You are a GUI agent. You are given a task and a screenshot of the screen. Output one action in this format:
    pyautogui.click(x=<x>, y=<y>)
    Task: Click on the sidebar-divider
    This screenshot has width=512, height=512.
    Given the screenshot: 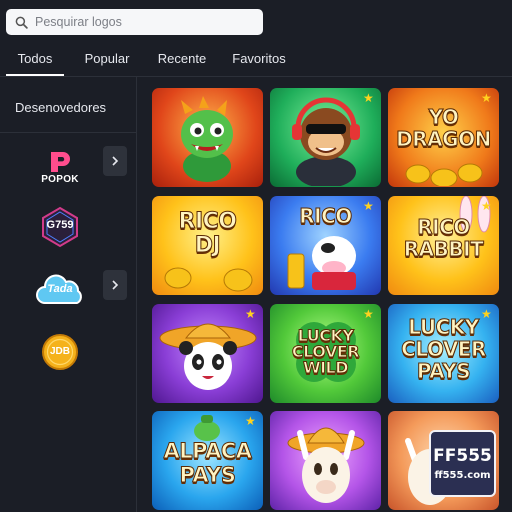 What is the action you would take?
    pyautogui.click(x=68, y=132)
    